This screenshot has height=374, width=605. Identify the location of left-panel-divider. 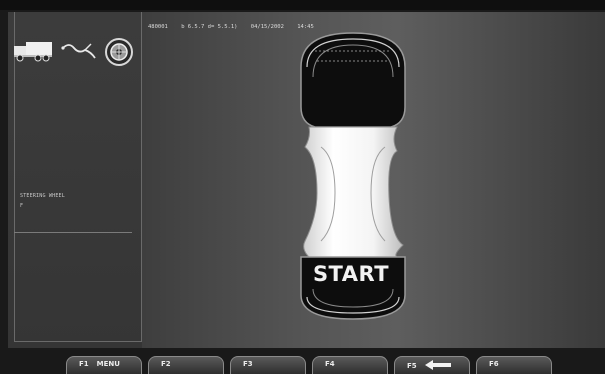
(73, 232).